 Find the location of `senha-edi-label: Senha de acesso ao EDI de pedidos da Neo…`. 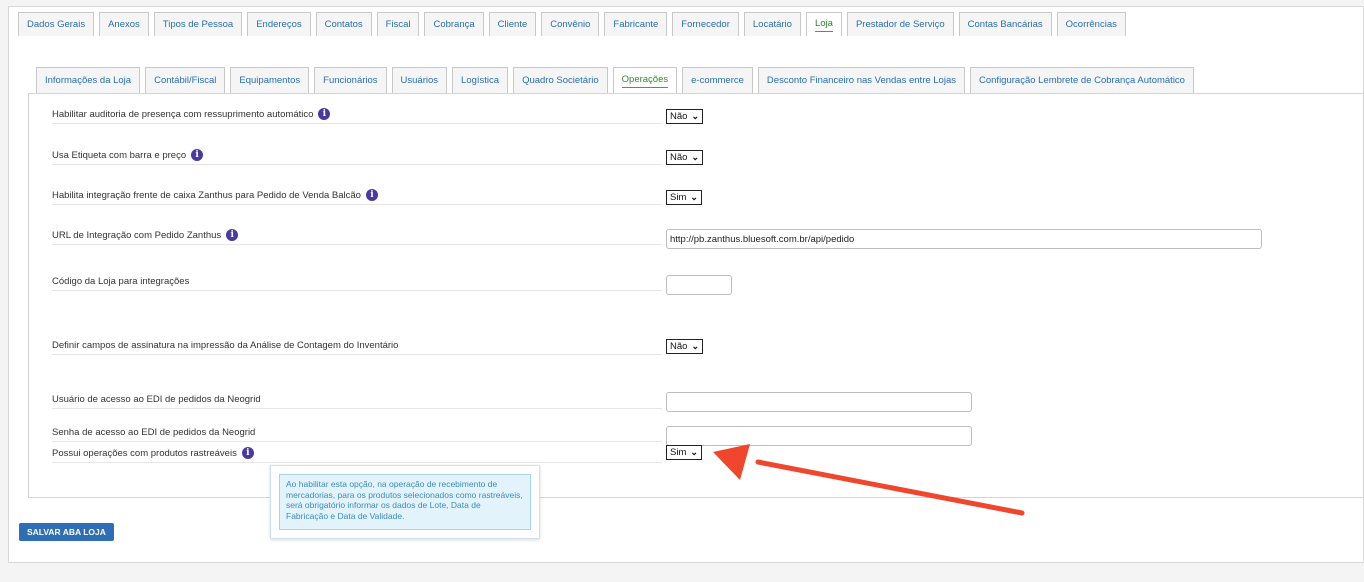

senha-edi-label: Senha de acesso ao EDI de pedidos da Neo… is located at coordinates (154, 432).